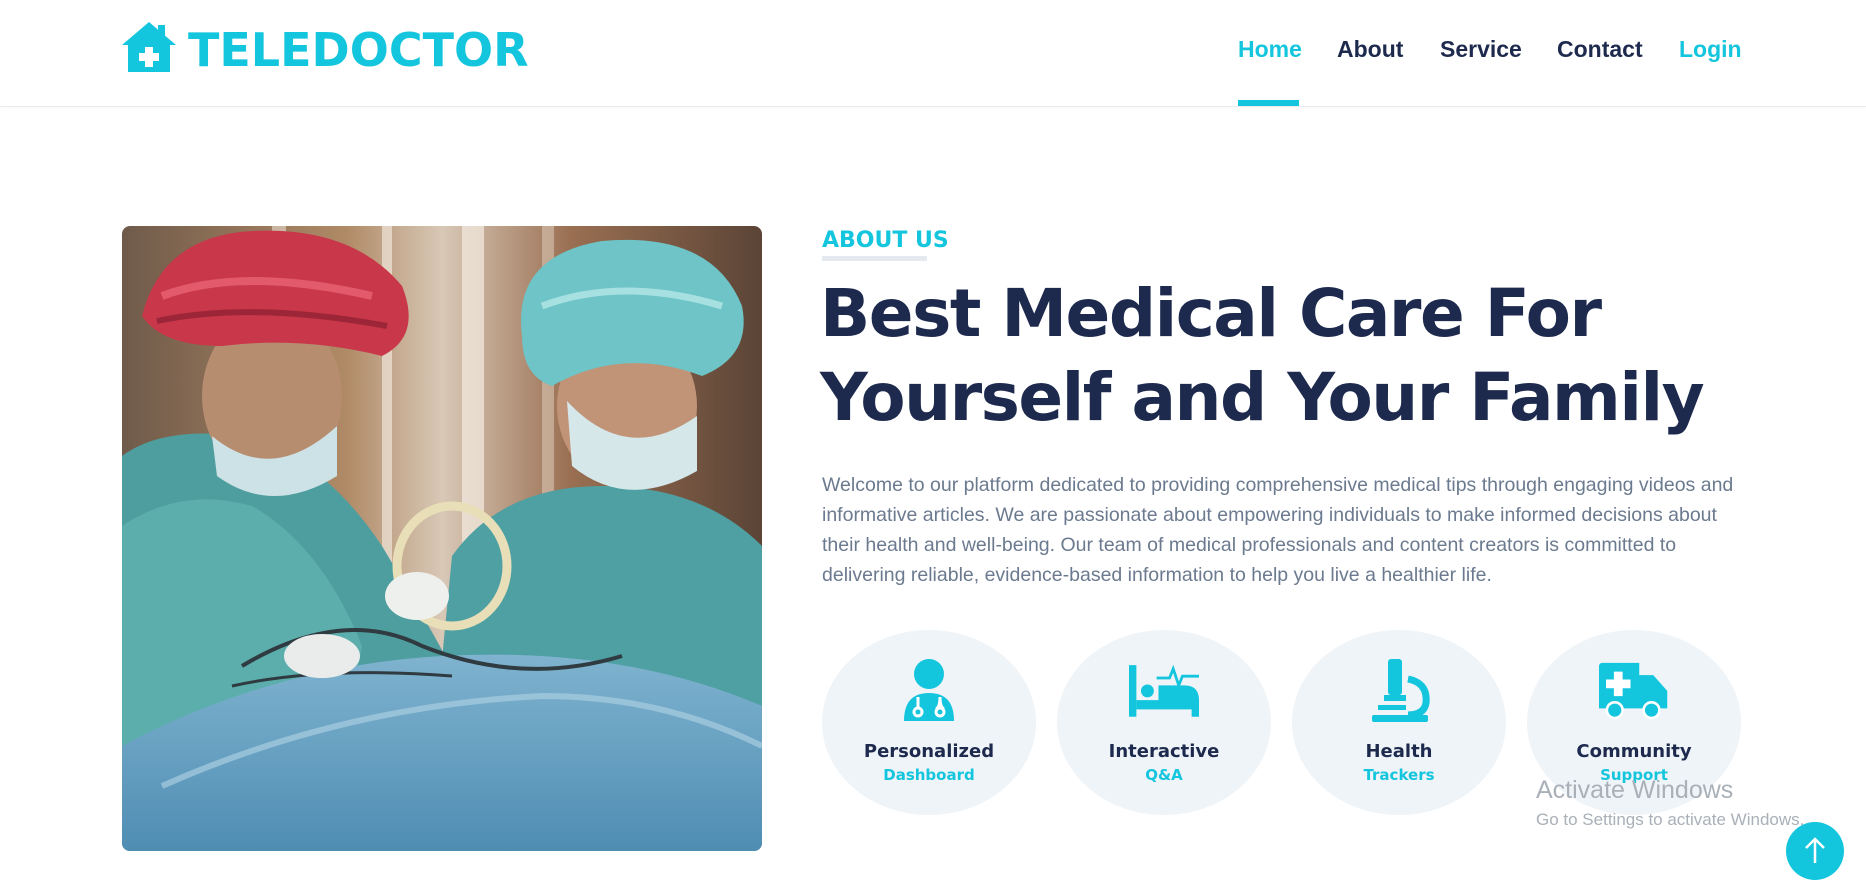 Image resolution: width=1866 pixels, height=880 pixels. What do you see at coordinates (1481, 49) in the screenshot?
I see `nav-service: Service` at bounding box center [1481, 49].